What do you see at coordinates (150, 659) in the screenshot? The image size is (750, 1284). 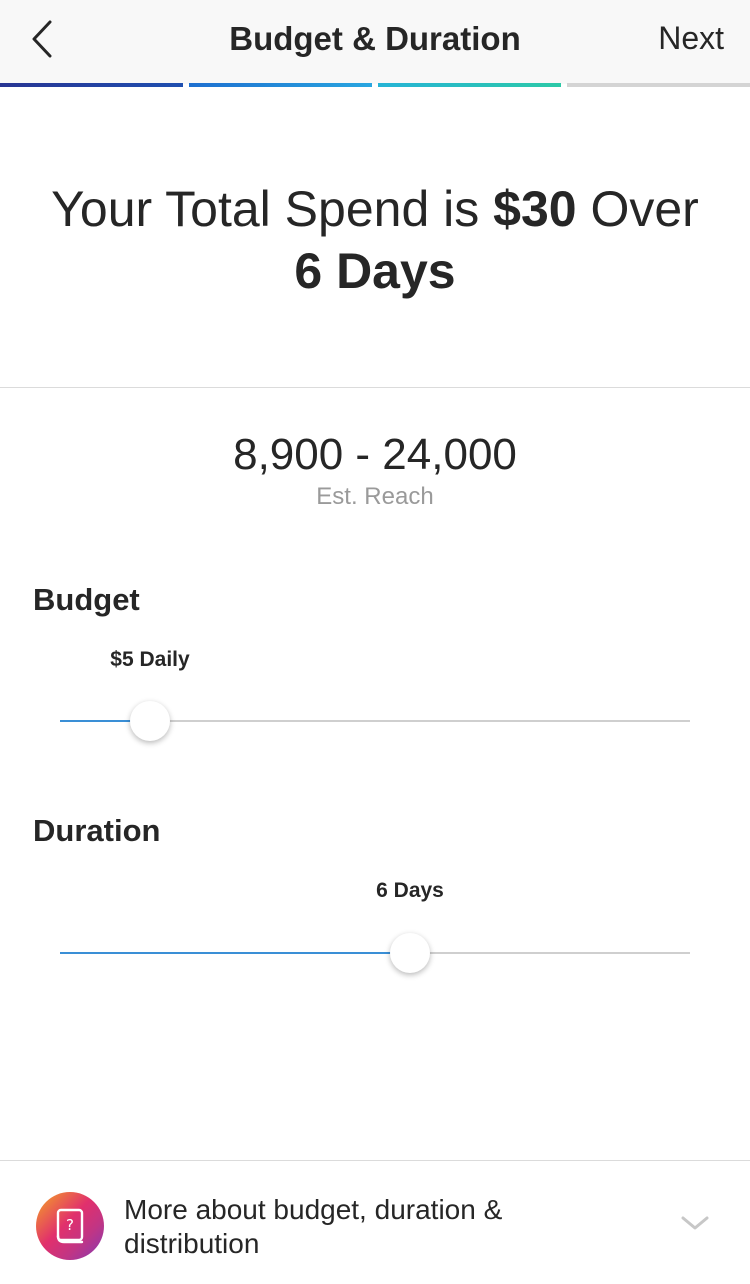 I see `budget-value-label: $5 Daily` at bounding box center [150, 659].